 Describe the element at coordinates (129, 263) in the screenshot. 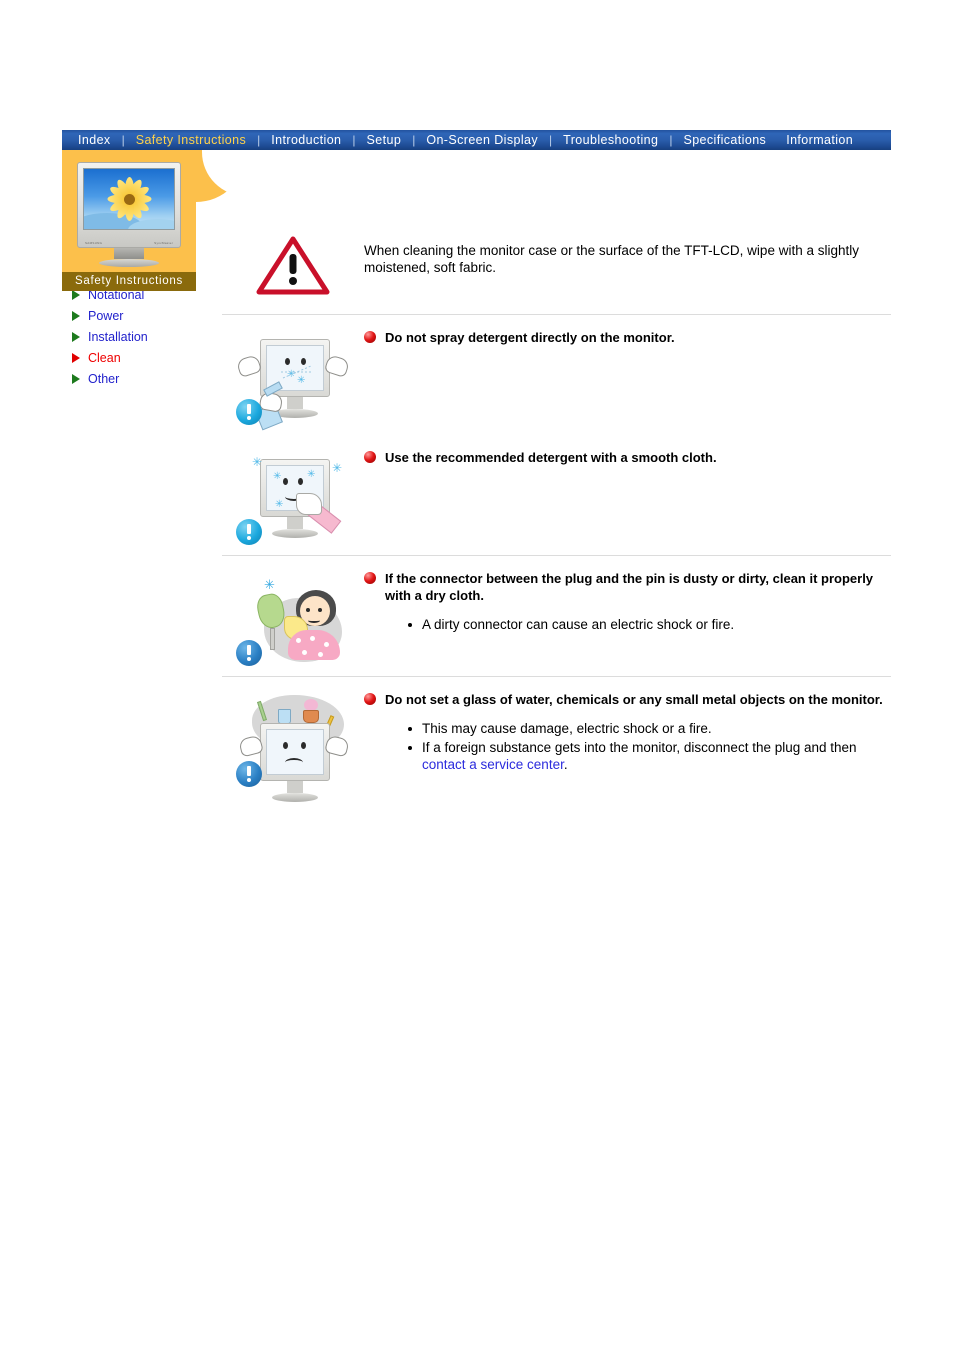

I see `monitor-base` at that location.